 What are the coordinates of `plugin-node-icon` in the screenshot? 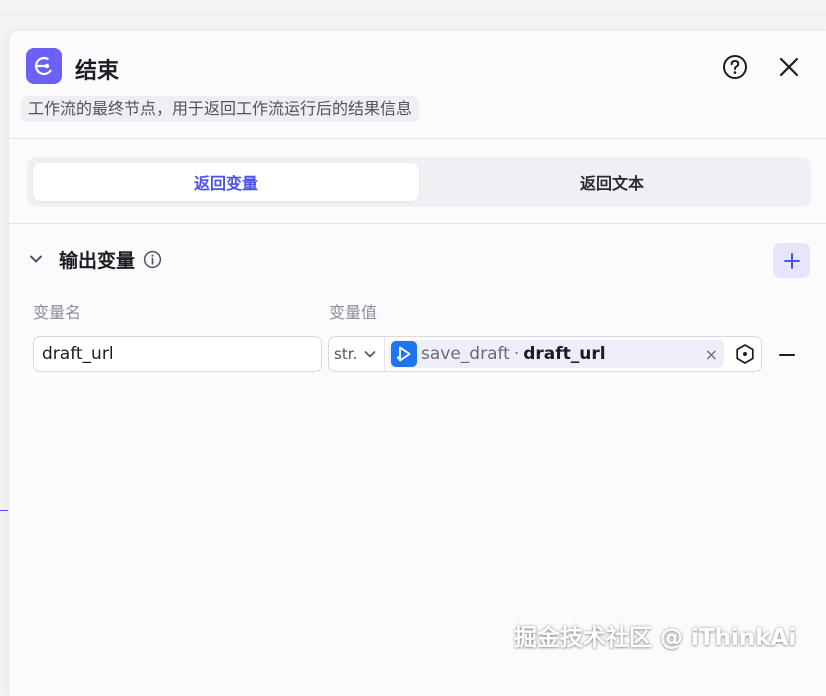 It's located at (404, 354).